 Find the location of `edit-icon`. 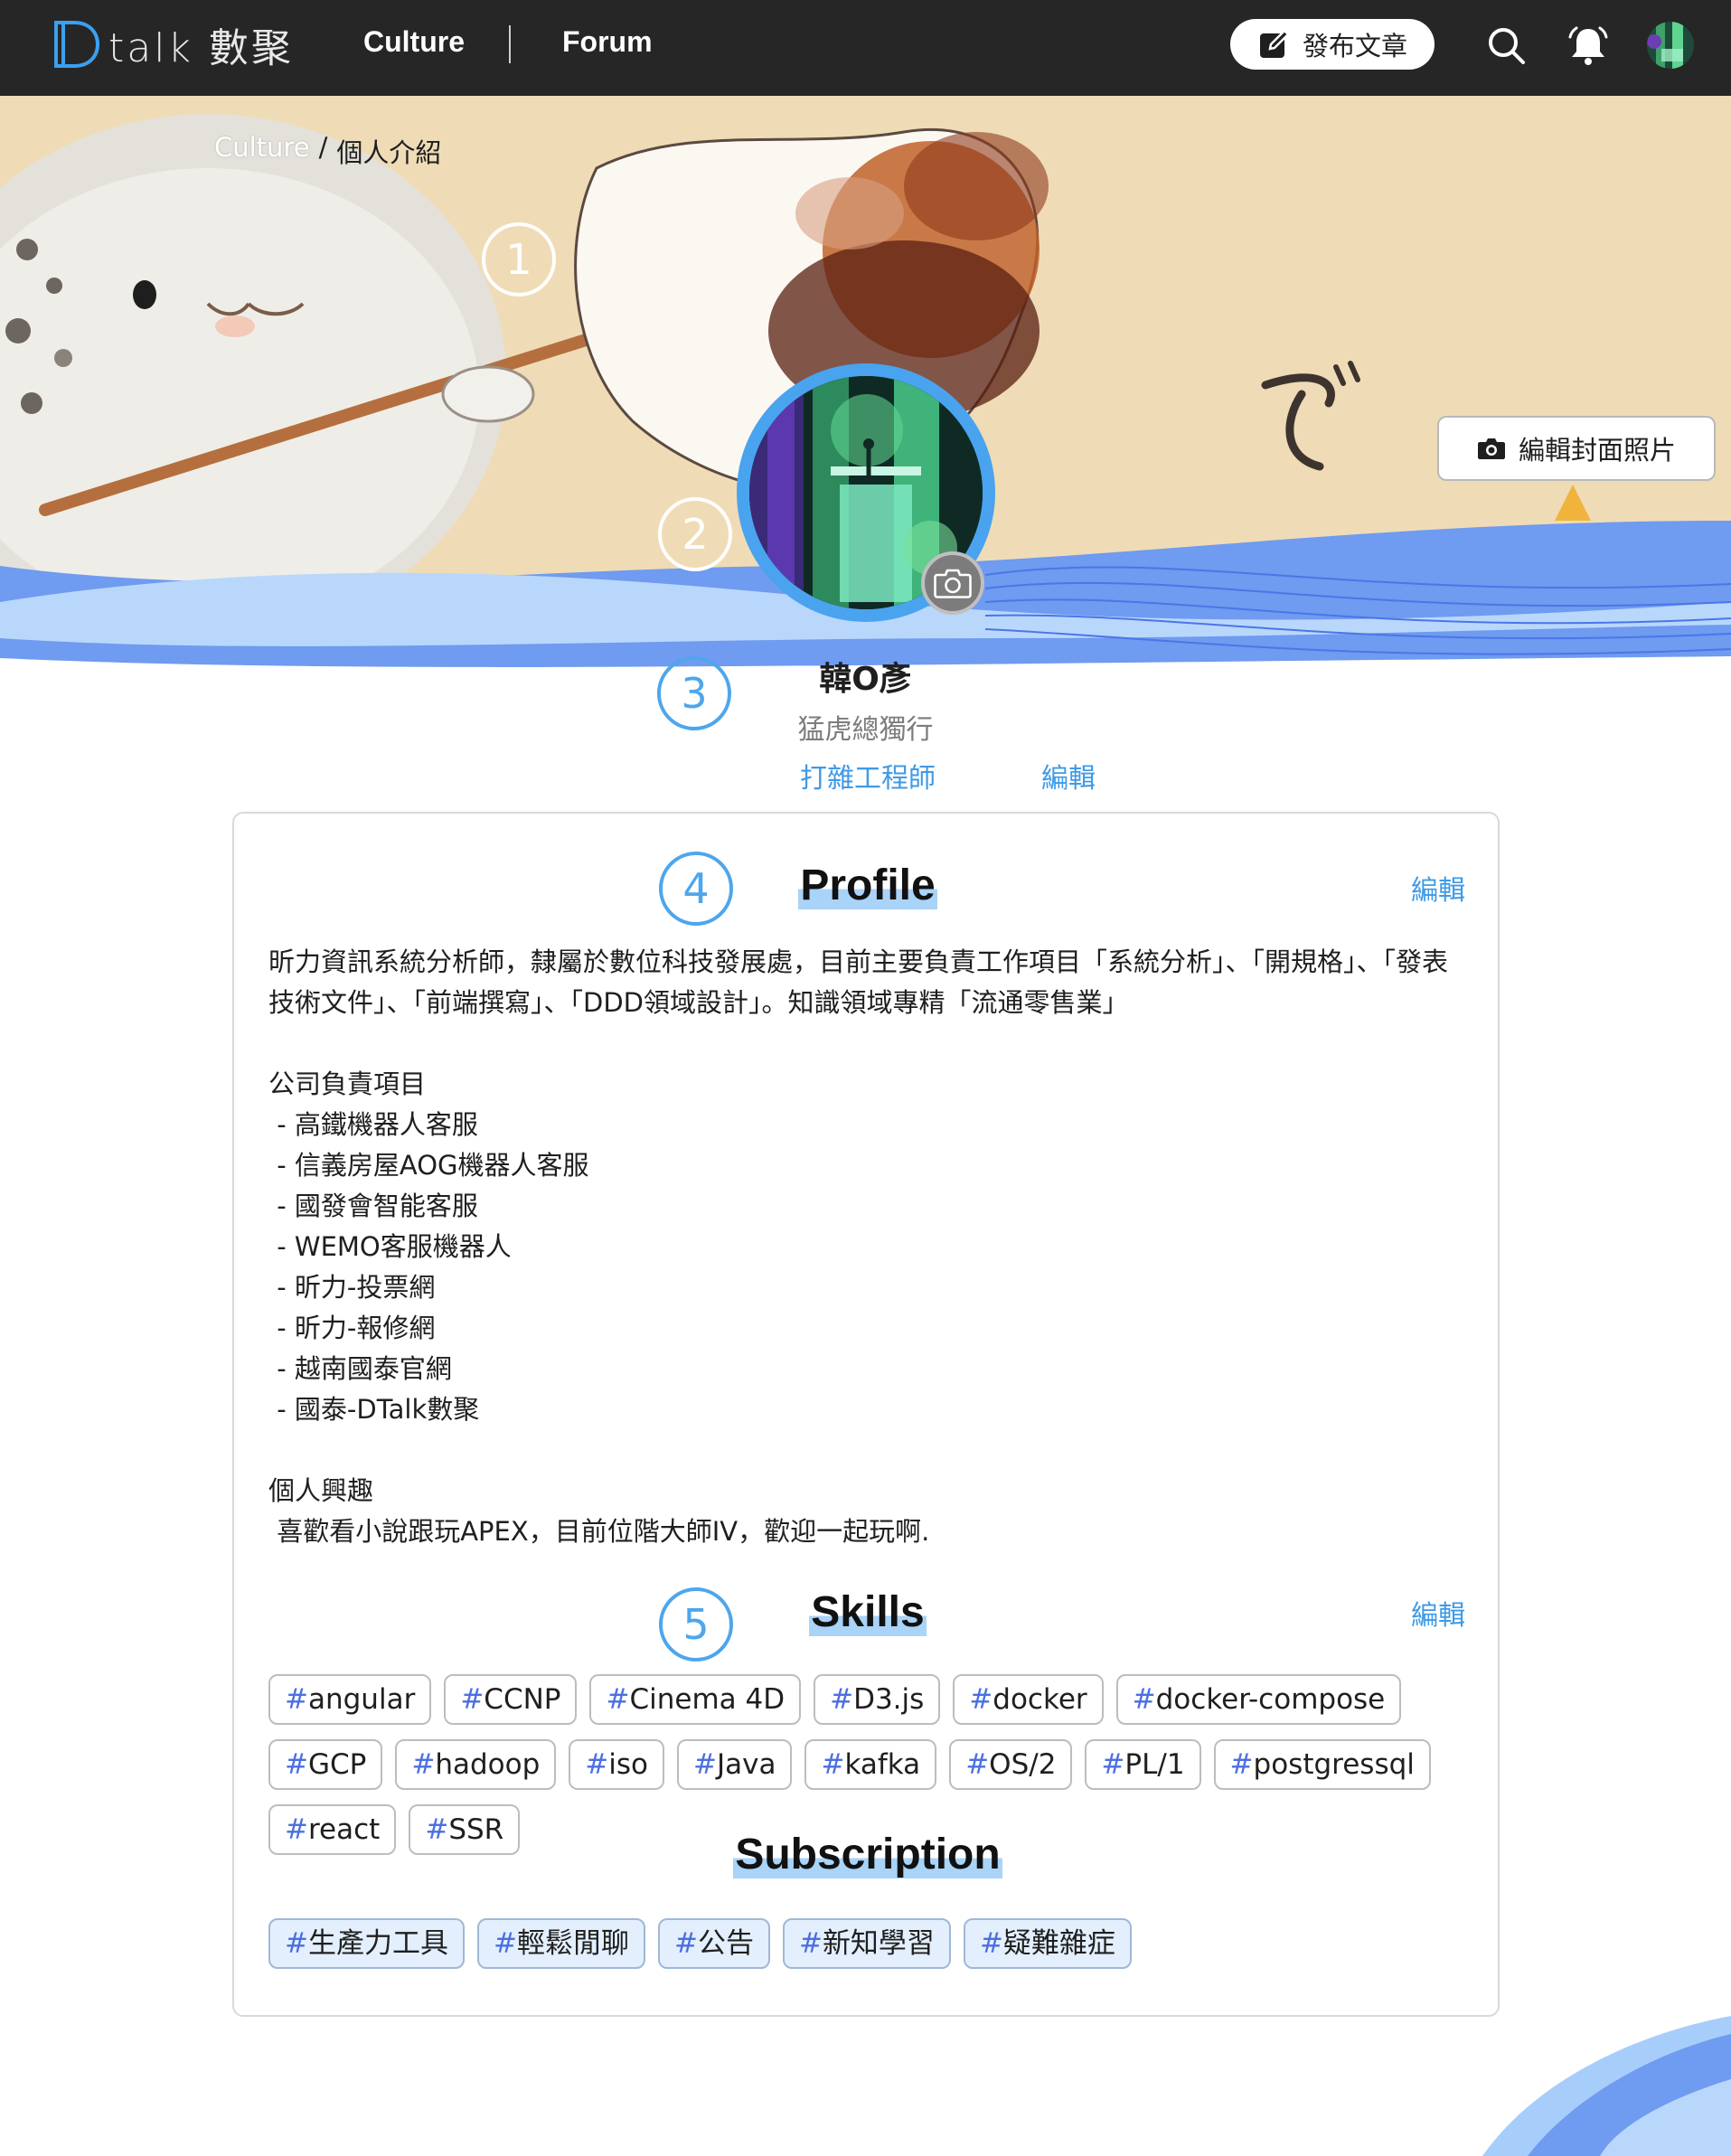

edit-icon is located at coordinates (1274, 43).